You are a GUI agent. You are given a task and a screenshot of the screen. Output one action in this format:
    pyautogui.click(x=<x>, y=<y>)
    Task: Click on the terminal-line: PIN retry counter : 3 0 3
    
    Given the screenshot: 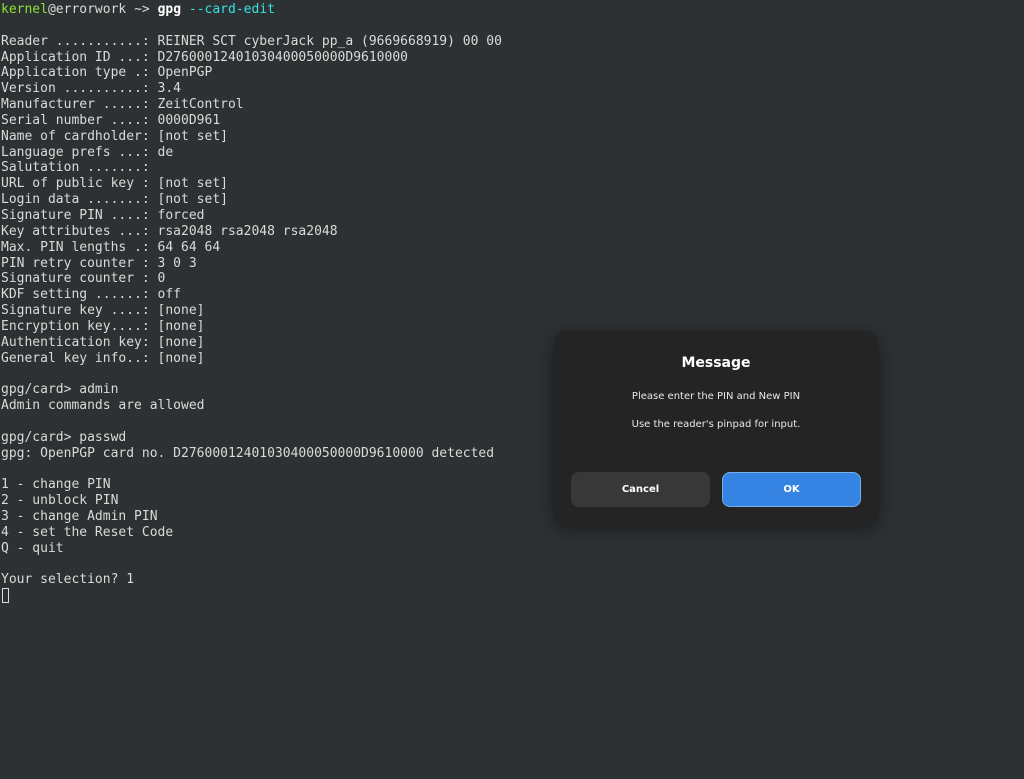 What is the action you would take?
    pyautogui.click(x=99, y=263)
    